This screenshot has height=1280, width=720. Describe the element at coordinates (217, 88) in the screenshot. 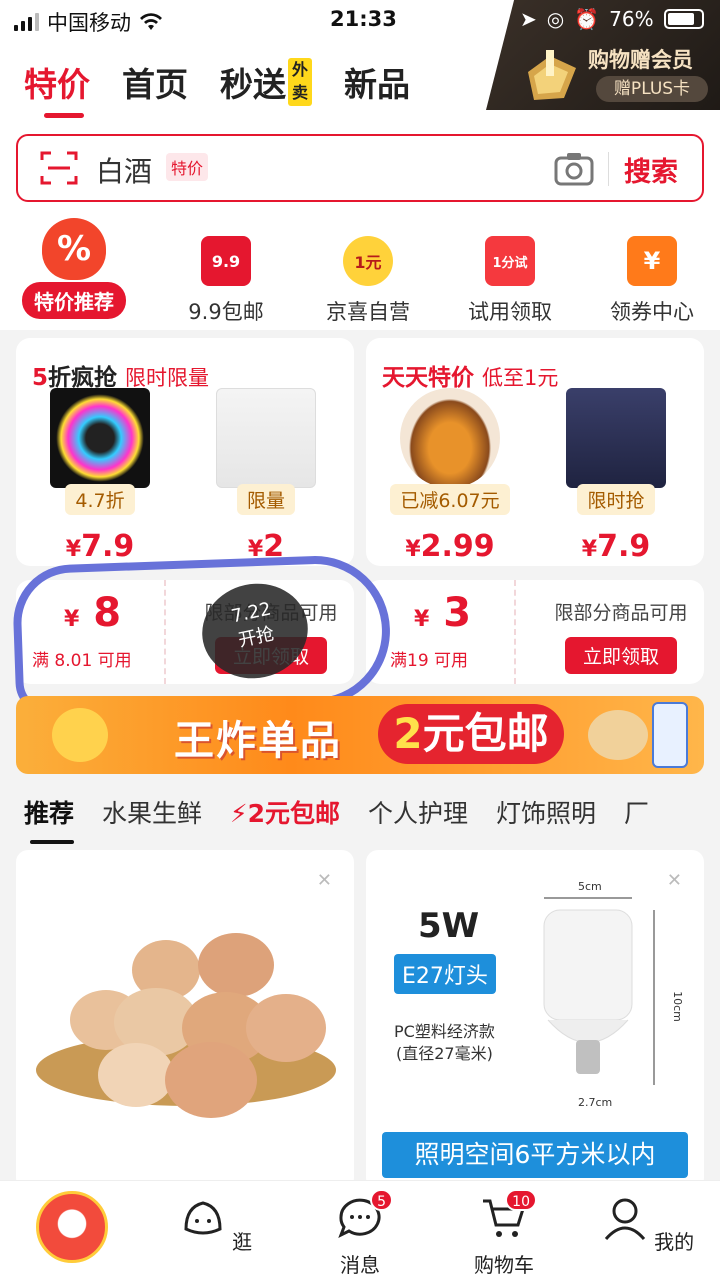

I see `top-tabs: 特价 首页 秒送 外卖 新品` at that location.